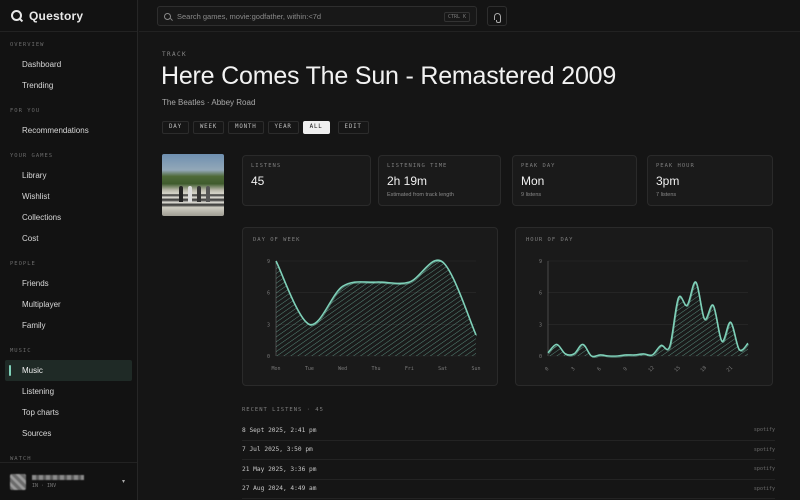 The width and height of the screenshot is (800, 500). What do you see at coordinates (279, 430) in the screenshot?
I see `listen-date: 8 Sept 2025, 2:41 pm` at bounding box center [279, 430].